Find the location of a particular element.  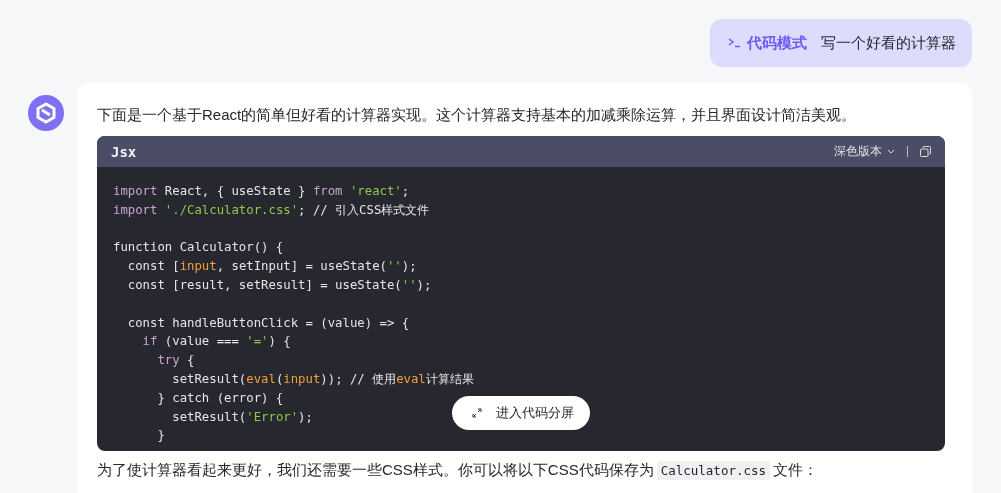

code-line: import './Calculator.css'; // 引入CSS样式文件 is located at coordinates (271, 210).